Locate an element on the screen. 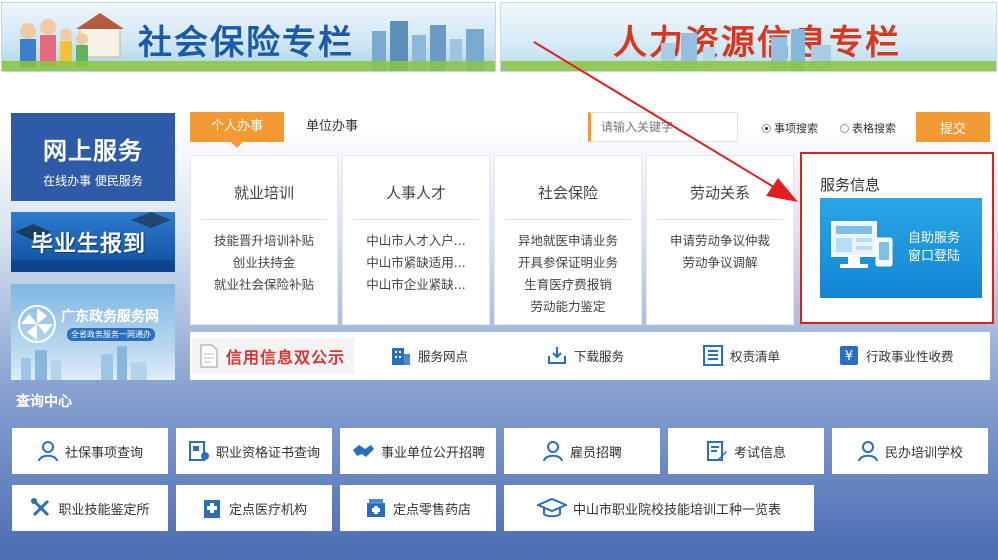 The height and width of the screenshot is (560, 998). checklist-icon is located at coordinates (713, 355).